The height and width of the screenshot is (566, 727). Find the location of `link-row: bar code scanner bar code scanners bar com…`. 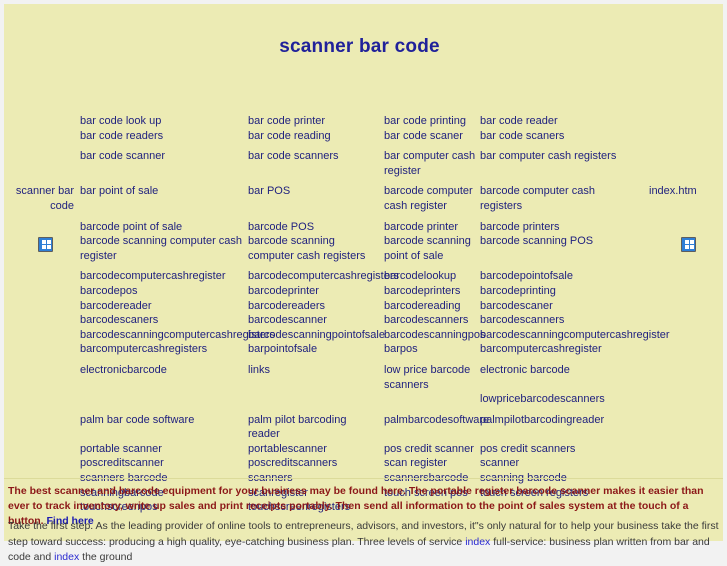

link-row: bar code scanner bar code scanners bar com… is located at coordinates (359, 163).